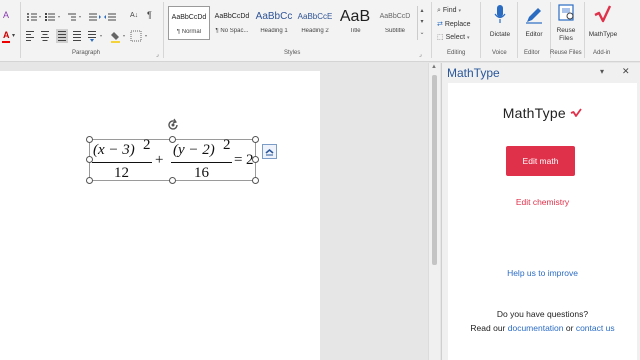 This screenshot has width=640, height=360. What do you see at coordinates (159, 160) in the screenshot?
I see `equation-plus: +` at bounding box center [159, 160].